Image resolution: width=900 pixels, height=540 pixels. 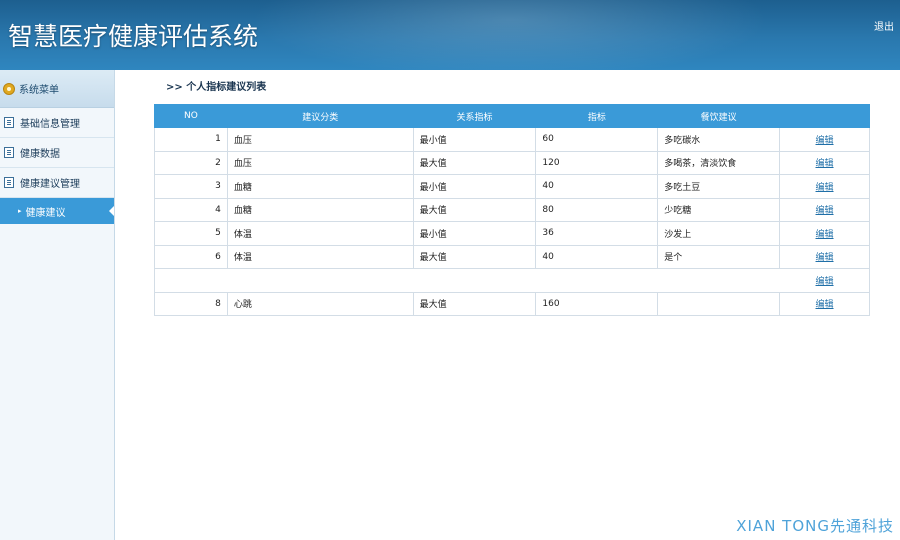 I want to click on cell-no: 1, so click(x=191, y=139).